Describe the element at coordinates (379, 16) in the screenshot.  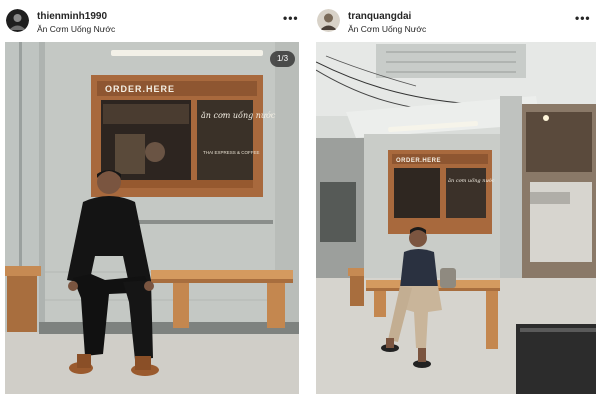
I see `username: tranquangdai` at that location.